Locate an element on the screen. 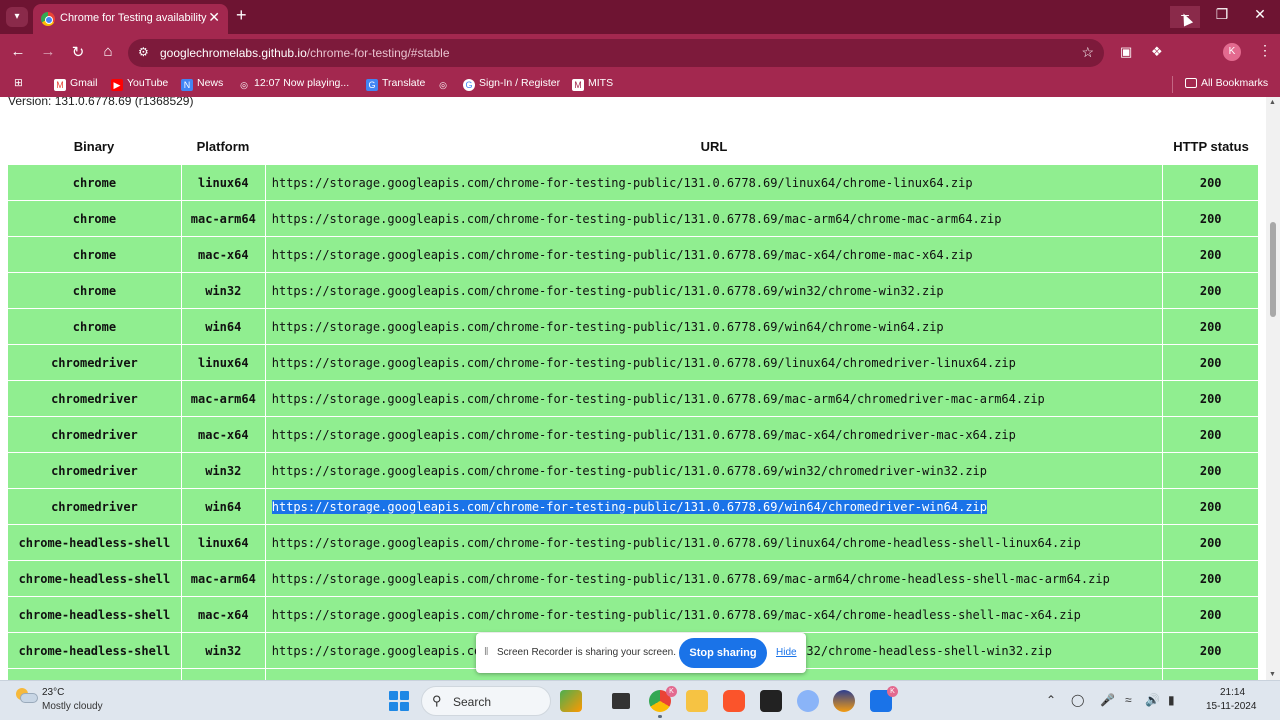 This screenshot has width=1280, height=720. kebab-menu-icon: ⋮ is located at coordinates (1265, 50).